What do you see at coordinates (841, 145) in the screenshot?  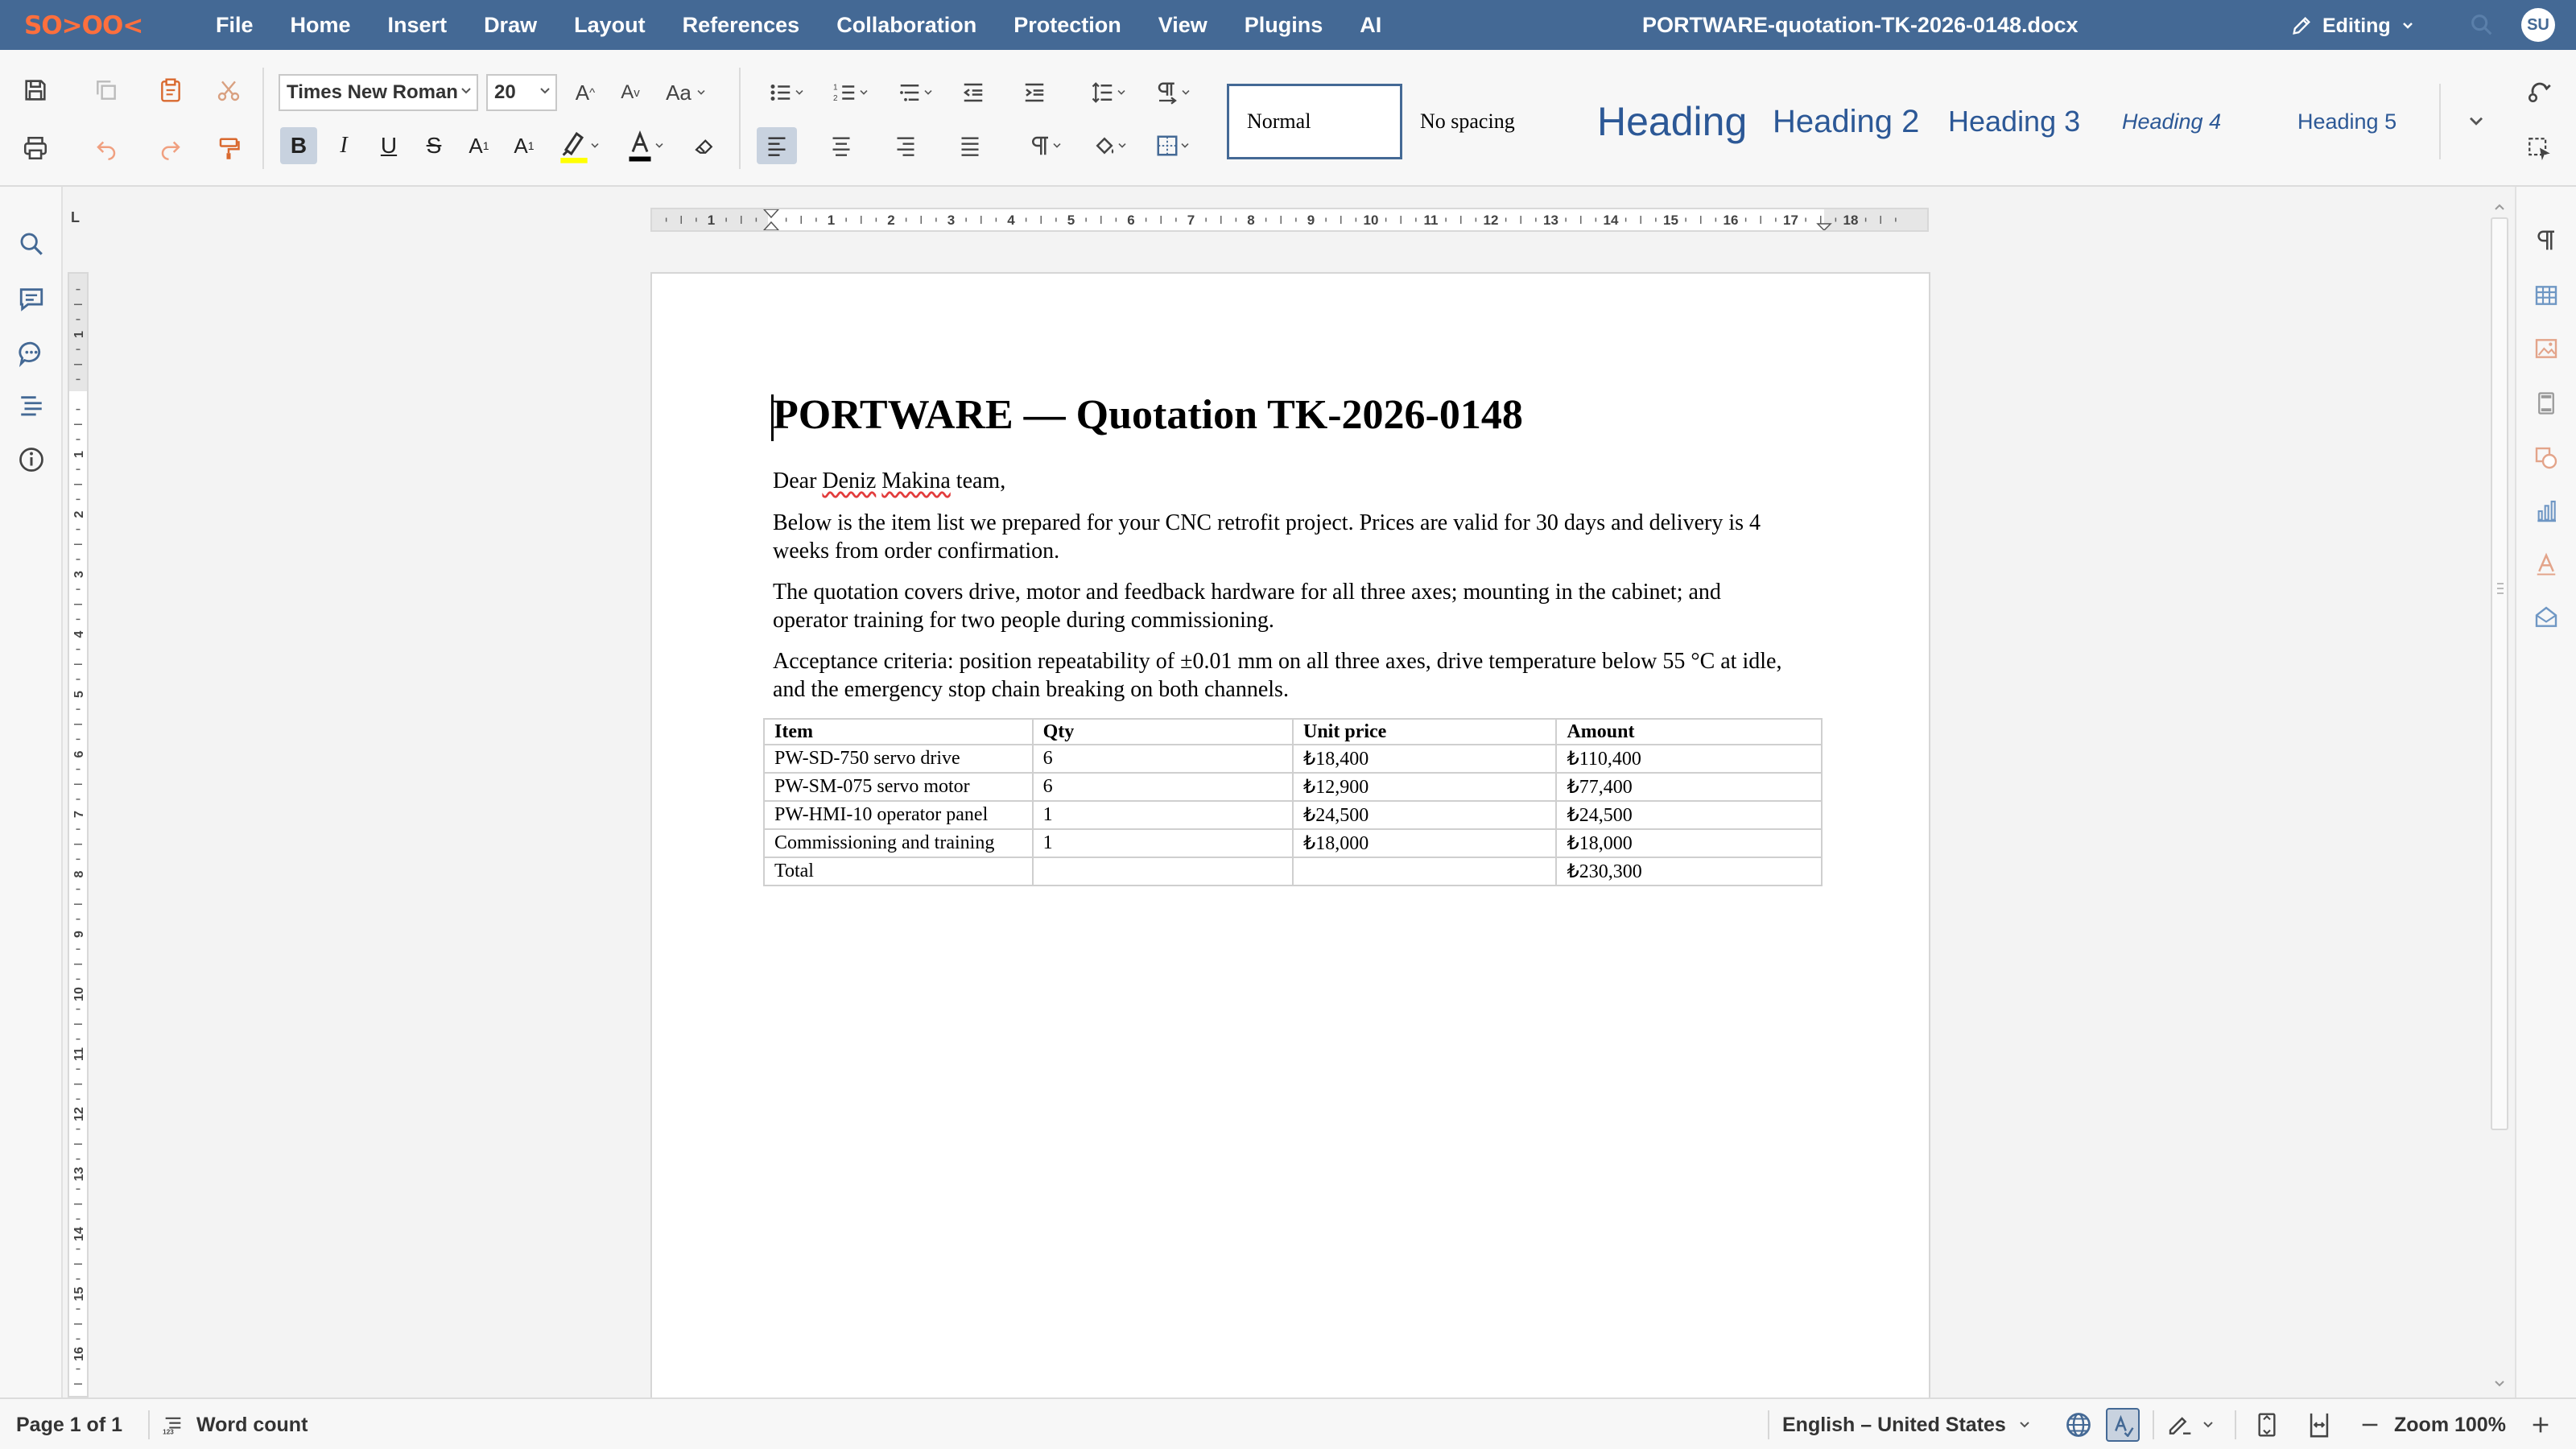 I see `align-center-button` at bounding box center [841, 145].